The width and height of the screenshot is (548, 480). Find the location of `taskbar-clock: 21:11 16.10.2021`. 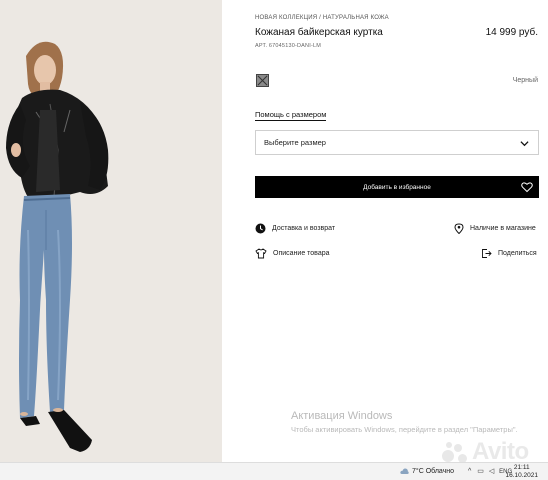

taskbar-clock: 21:11 16.10.2021 is located at coordinates (521, 472).